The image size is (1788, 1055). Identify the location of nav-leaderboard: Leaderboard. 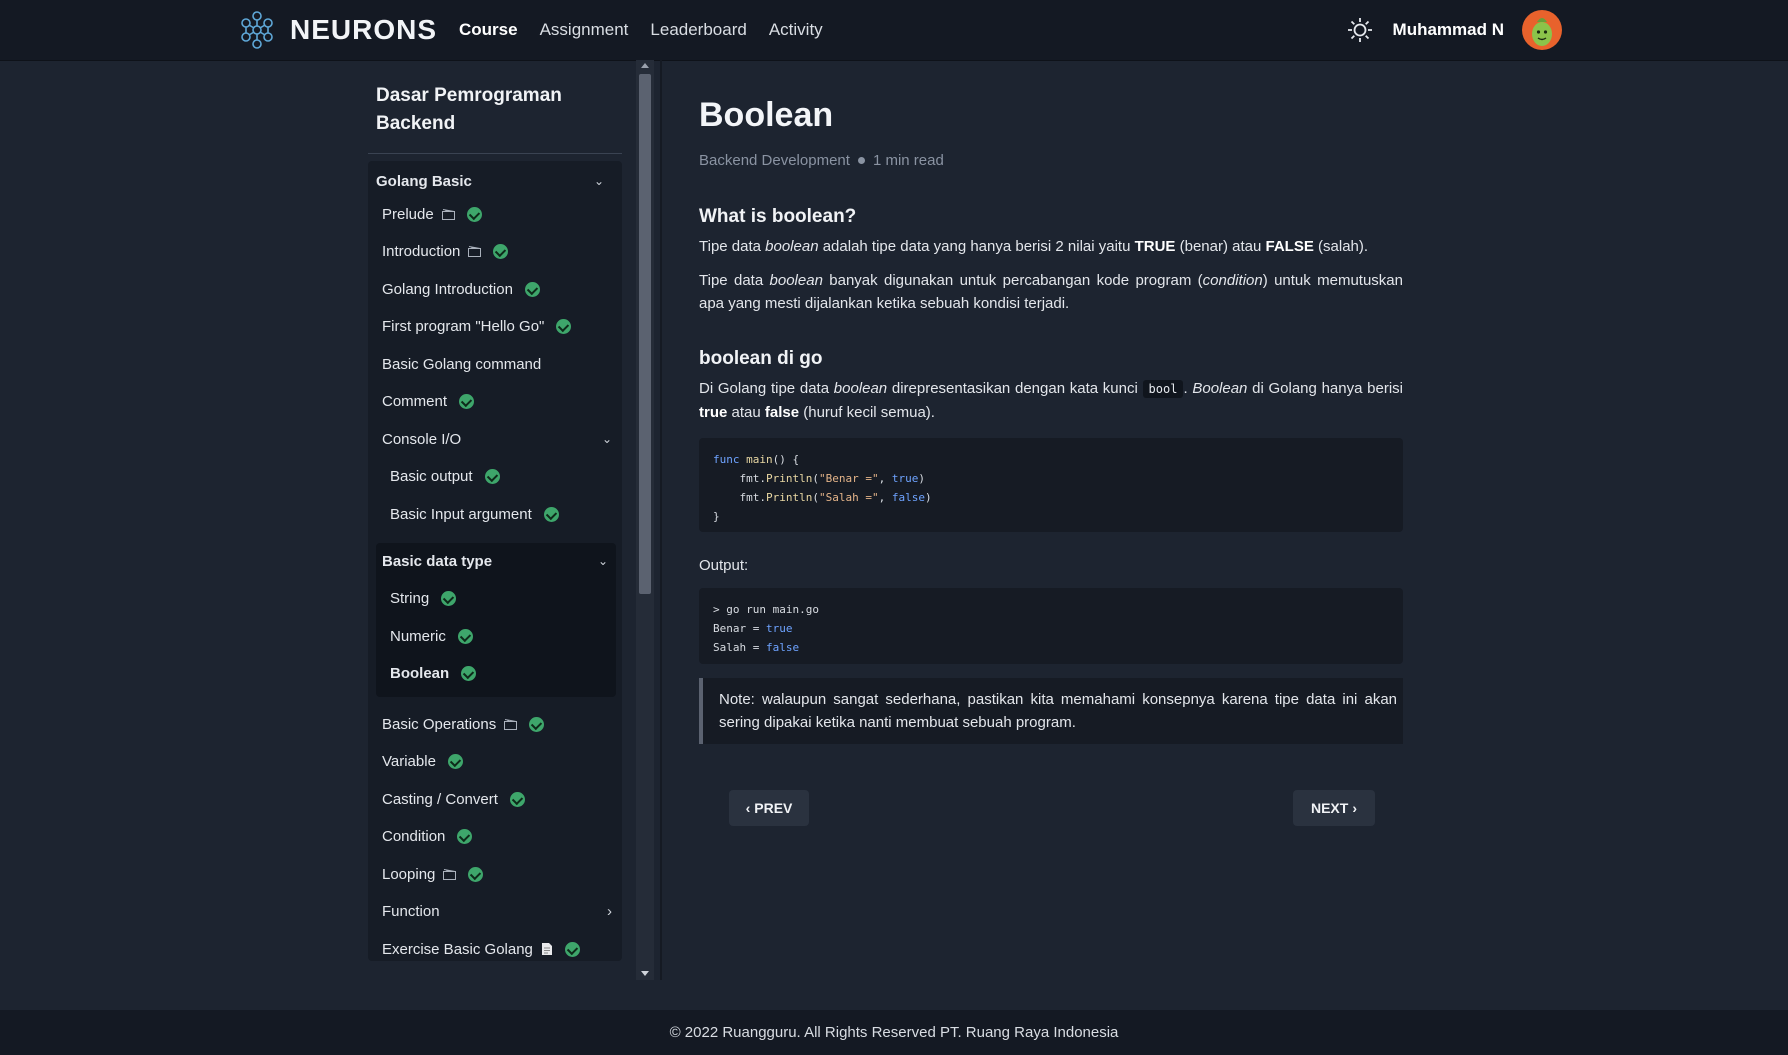
(698, 30).